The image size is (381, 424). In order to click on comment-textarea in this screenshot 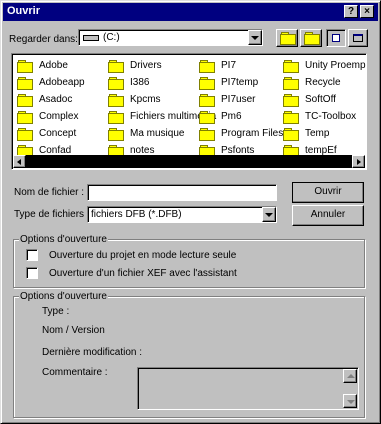, I will do `click(248, 388)`.